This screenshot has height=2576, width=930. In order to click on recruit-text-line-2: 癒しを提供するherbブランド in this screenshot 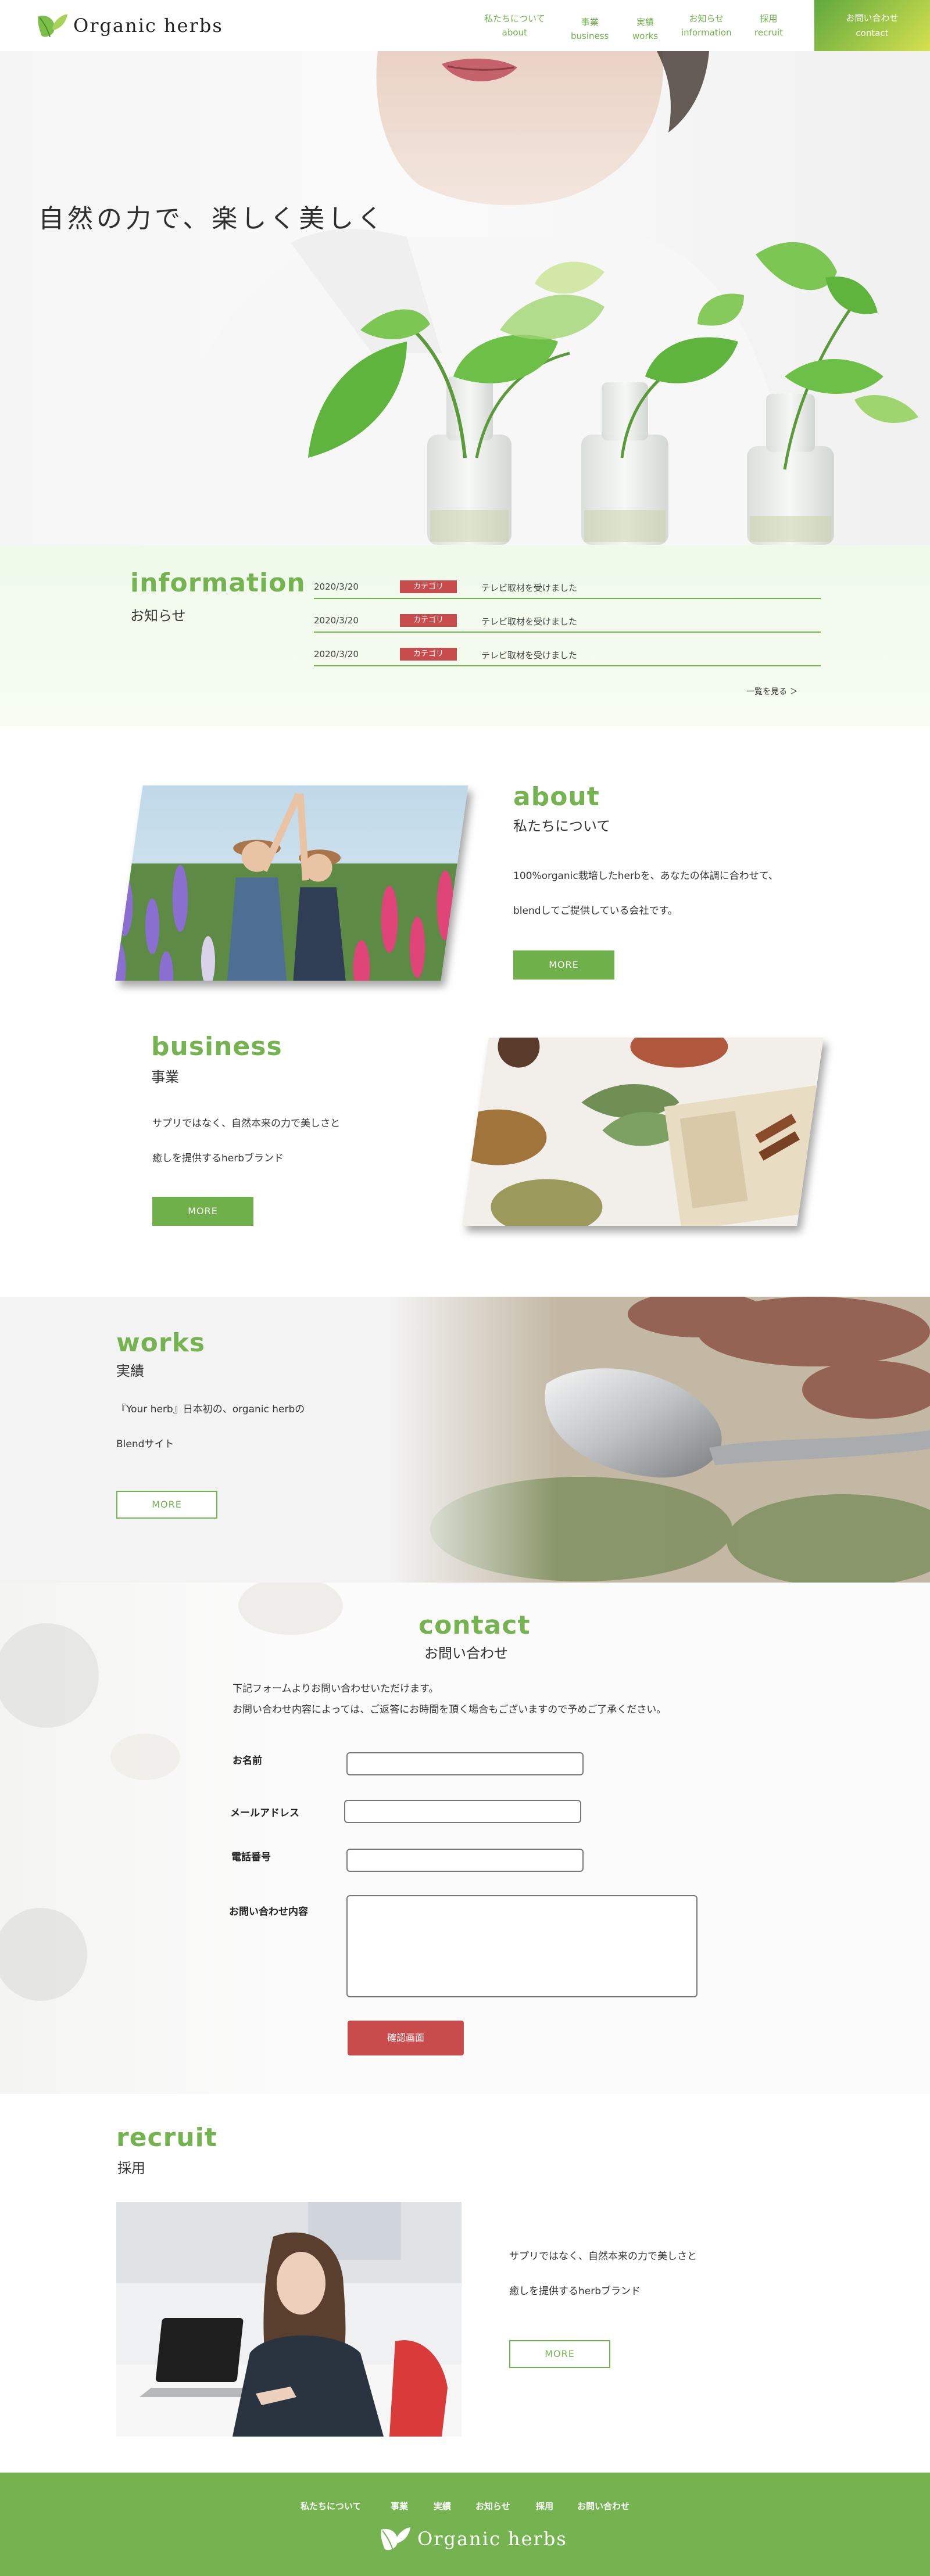, I will do `click(575, 2291)`.